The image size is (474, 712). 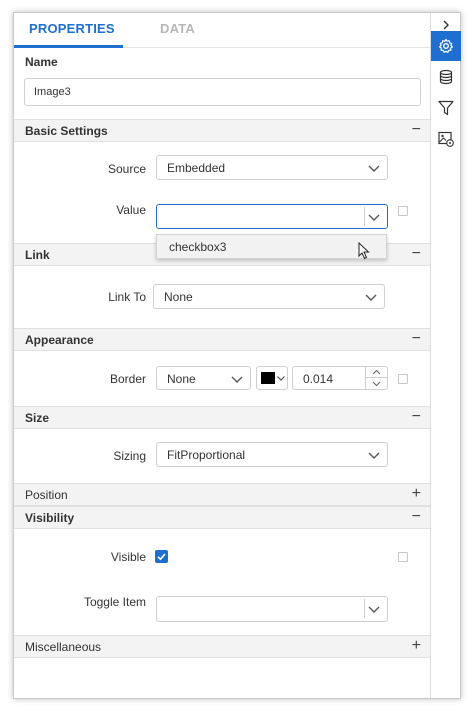 What do you see at coordinates (222, 517) in the screenshot?
I see `section-visibility: Visibility −` at bounding box center [222, 517].